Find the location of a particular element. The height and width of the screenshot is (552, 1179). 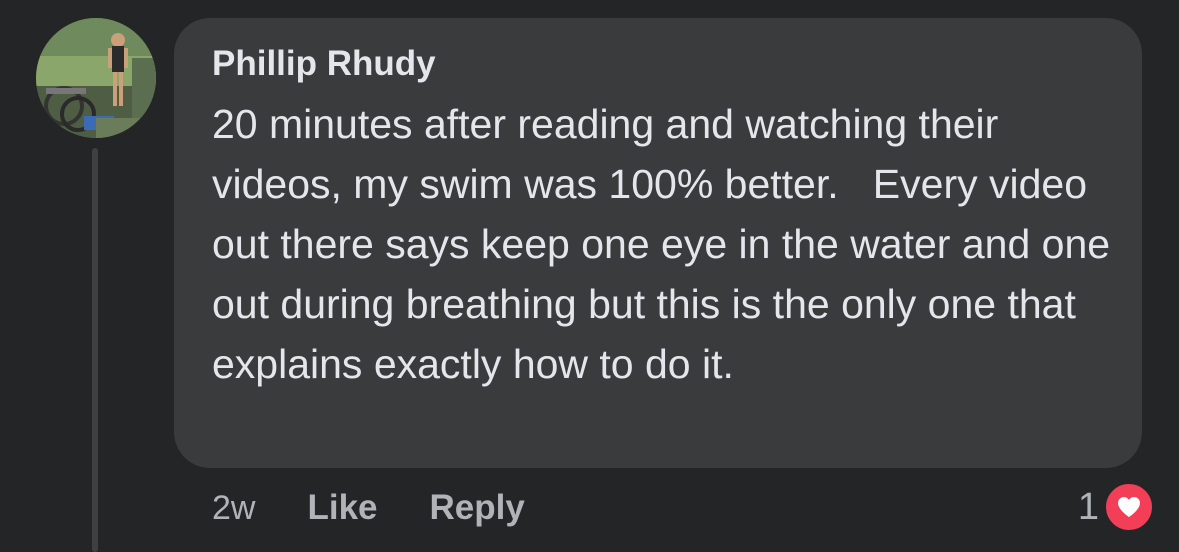

reaction-summary: 1 is located at coordinates (1116, 507).